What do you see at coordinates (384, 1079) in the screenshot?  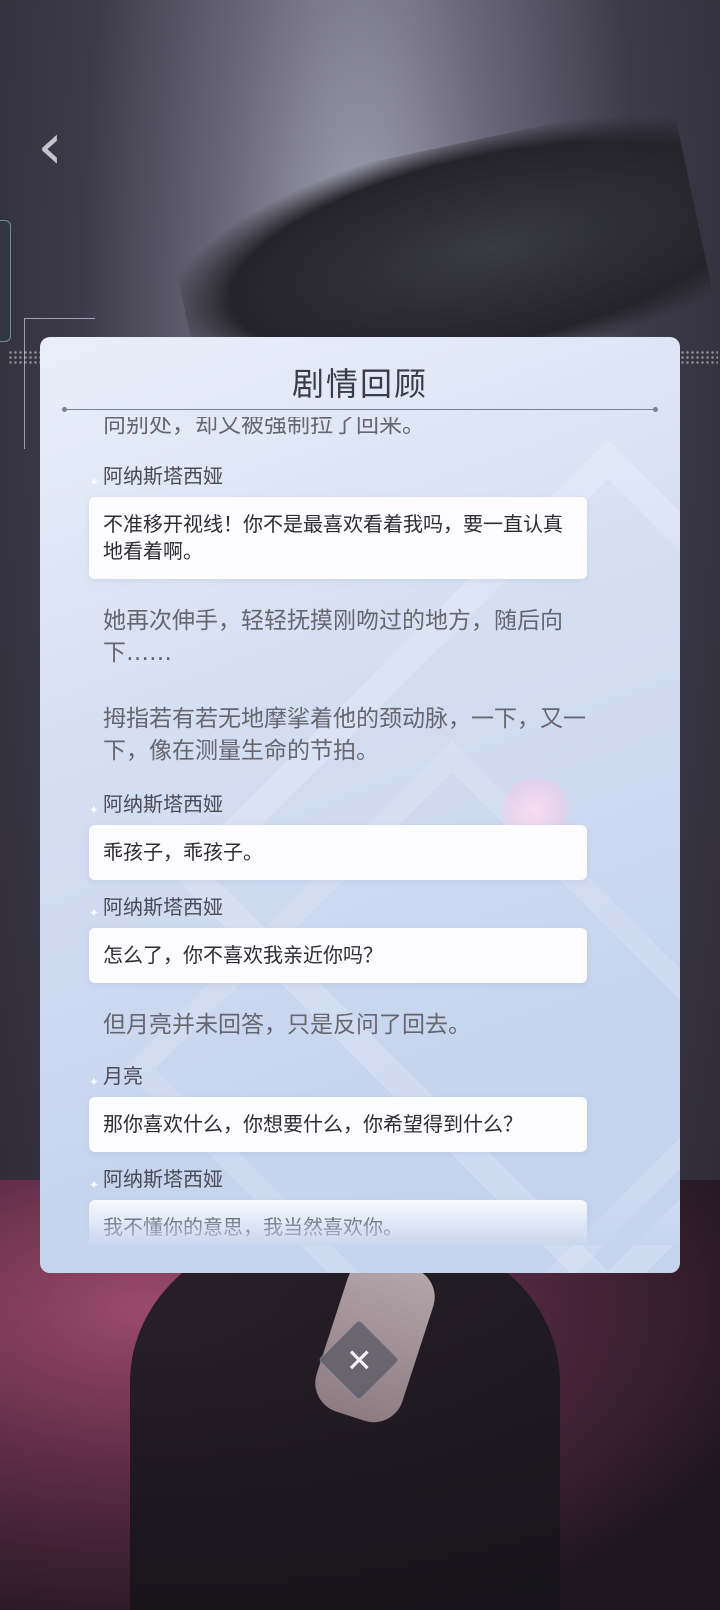 I see `speaker-name: 月亮` at bounding box center [384, 1079].